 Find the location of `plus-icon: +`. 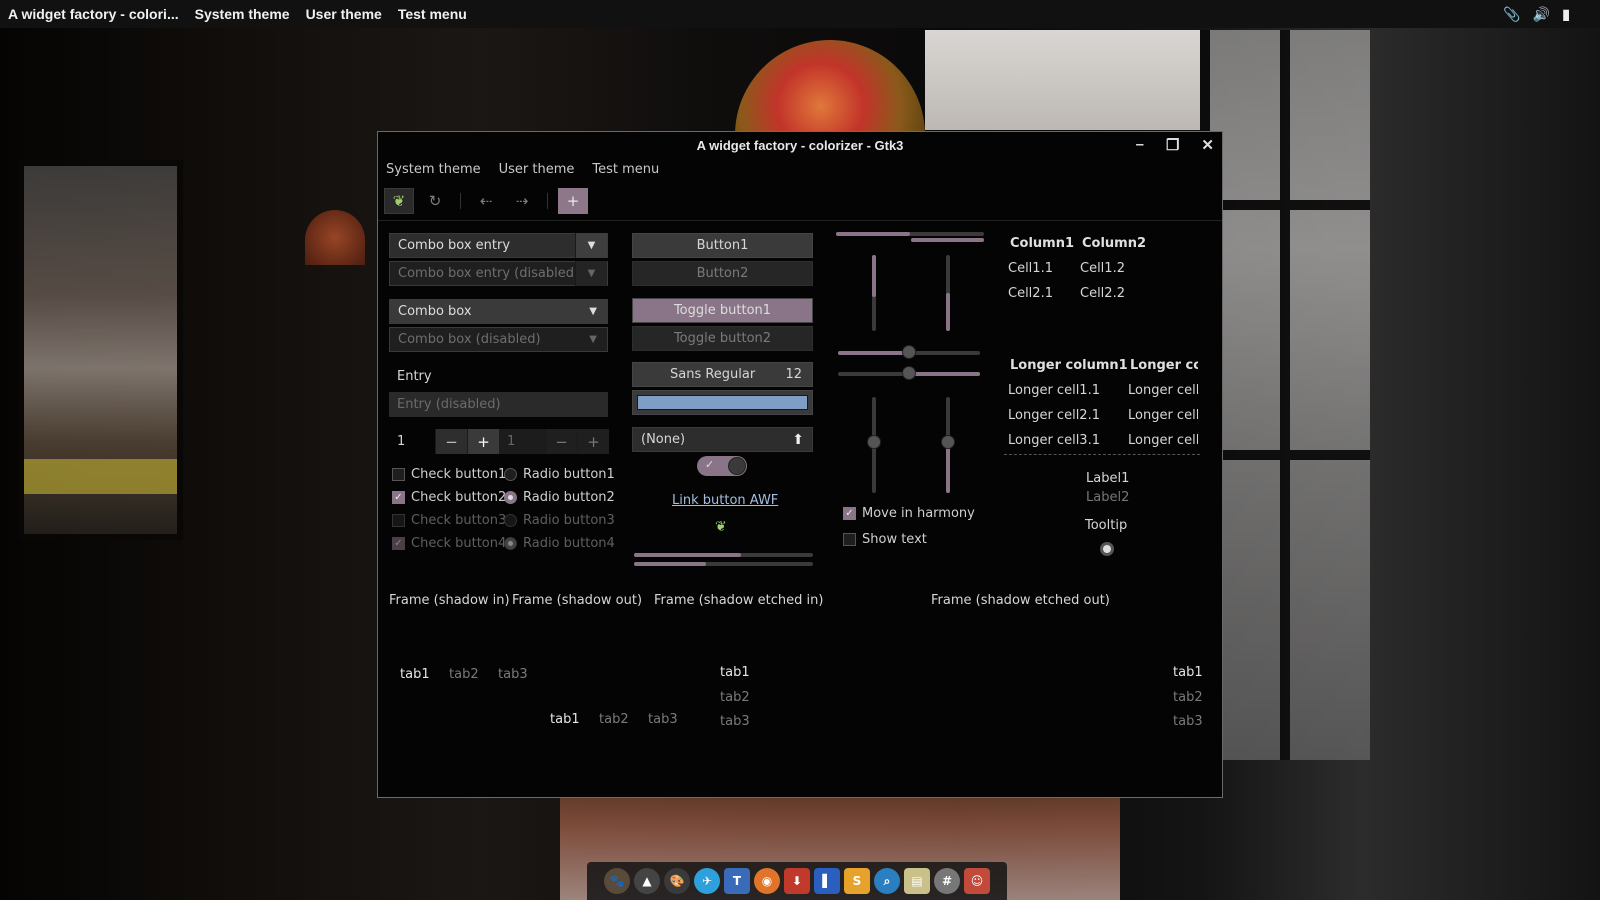

plus-icon: + is located at coordinates (483, 441).